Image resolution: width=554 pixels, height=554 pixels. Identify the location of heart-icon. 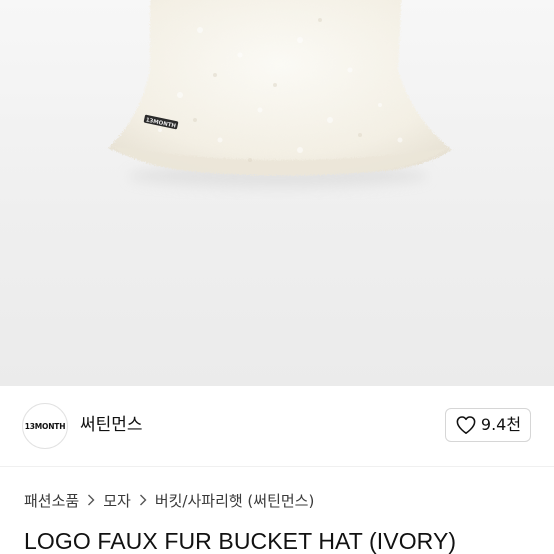
(466, 425).